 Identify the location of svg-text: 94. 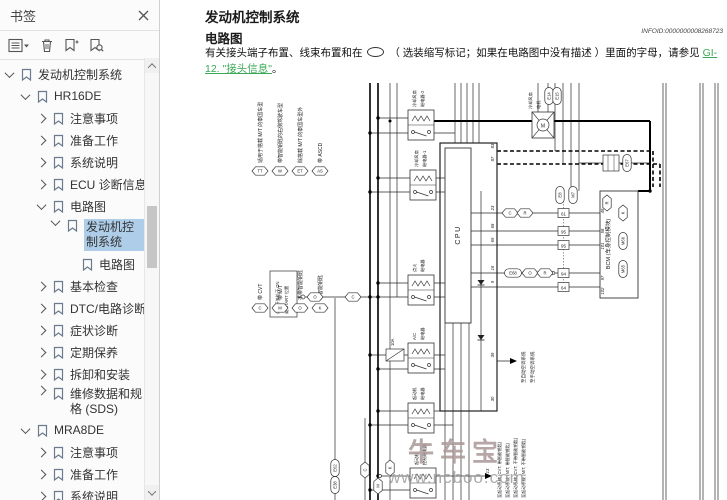
(564, 274).